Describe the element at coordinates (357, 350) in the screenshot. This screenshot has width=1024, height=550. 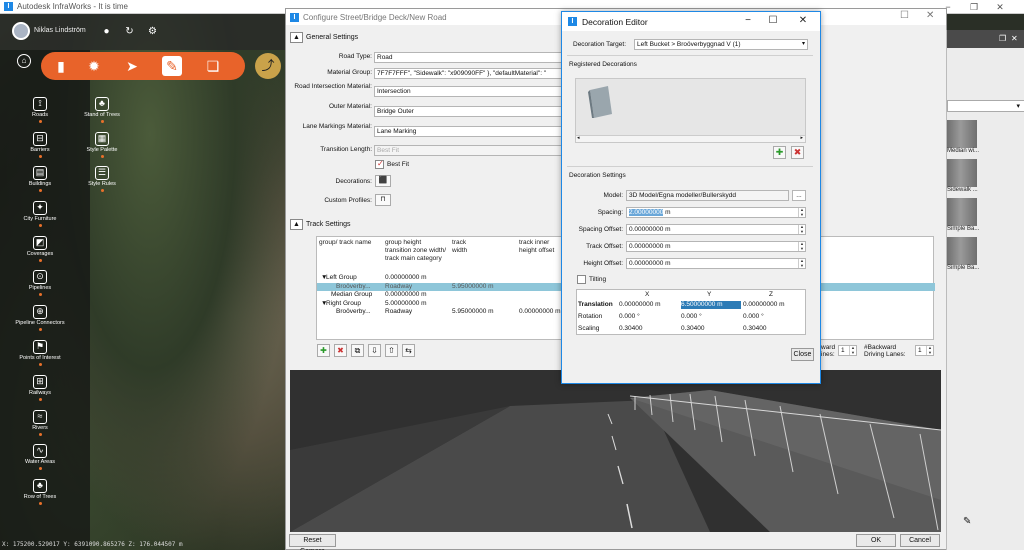
I see `copy-icon: ⧉` at that location.